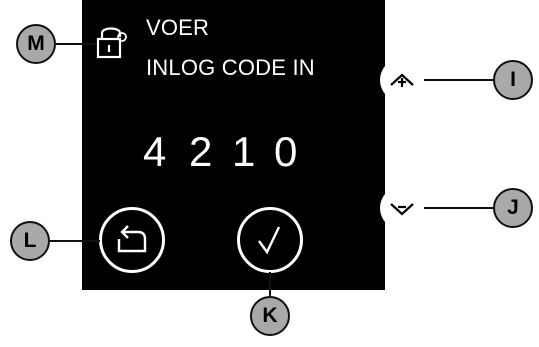 The height and width of the screenshot is (347, 539). I want to click on checkmark-icon, so click(269, 240).